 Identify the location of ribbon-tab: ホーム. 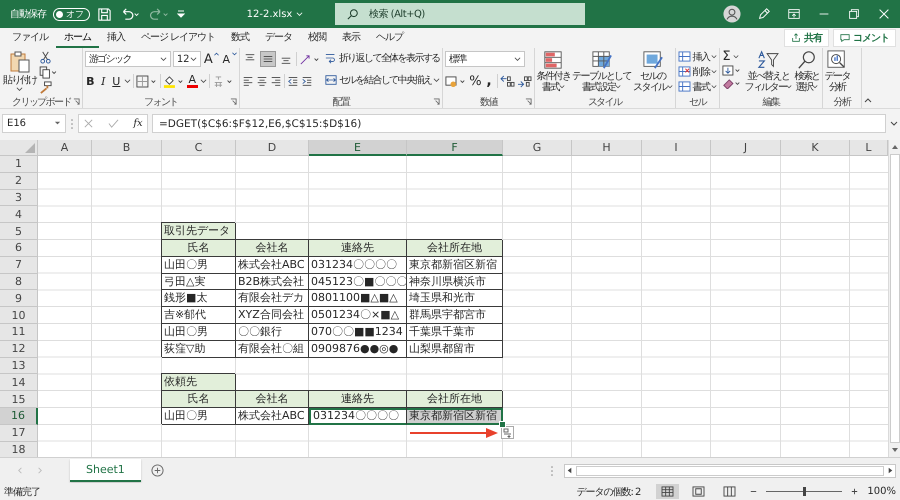
(77, 38).